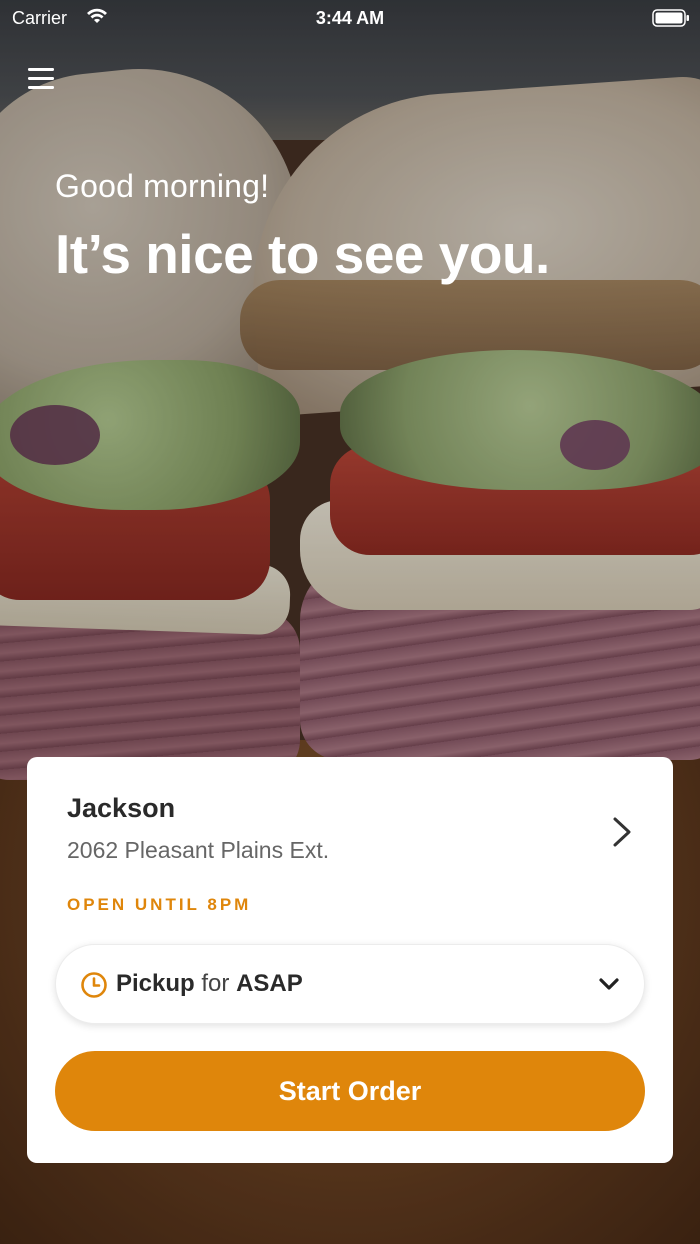 Image resolution: width=700 pixels, height=1244 pixels. What do you see at coordinates (155, 983) in the screenshot?
I see `order-mode: Pickup` at bounding box center [155, 983].